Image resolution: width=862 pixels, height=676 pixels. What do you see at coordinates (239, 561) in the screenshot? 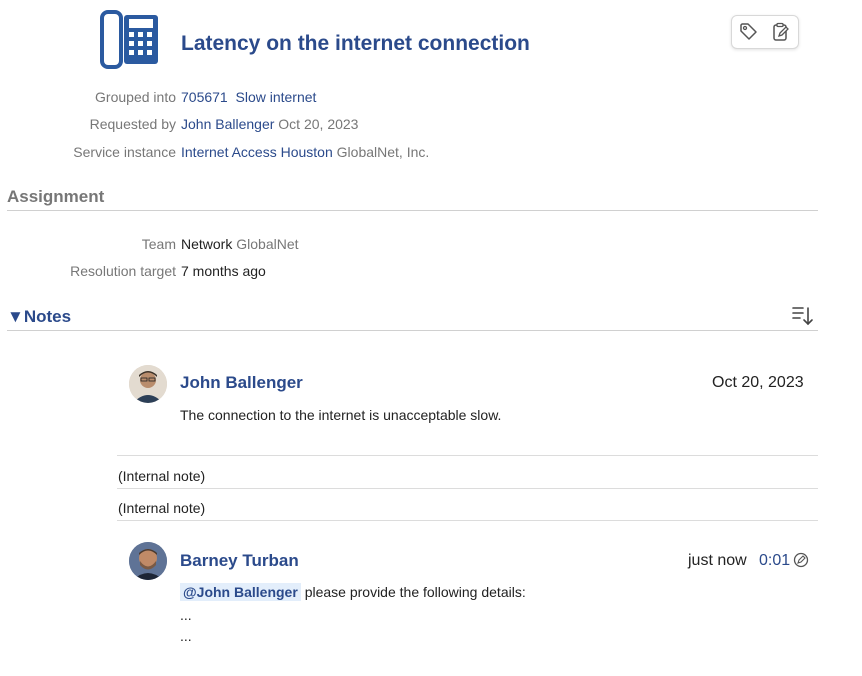
I see `reply-author: Barney Turban` at bounding box center [239, 561].